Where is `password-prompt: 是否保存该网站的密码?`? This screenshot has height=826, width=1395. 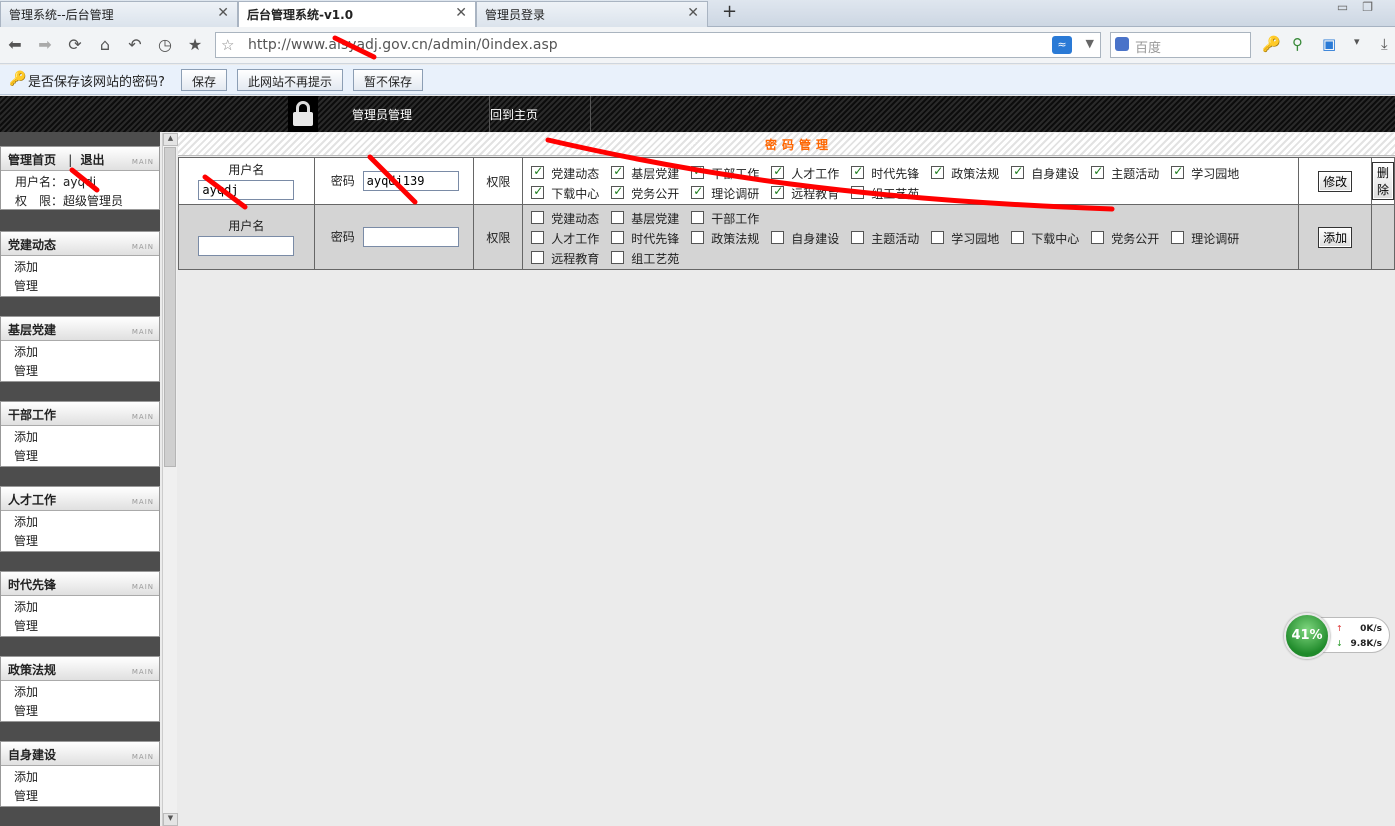
password-prompt: 是否保存该网站的密码? is located at coordinates (96, 82).